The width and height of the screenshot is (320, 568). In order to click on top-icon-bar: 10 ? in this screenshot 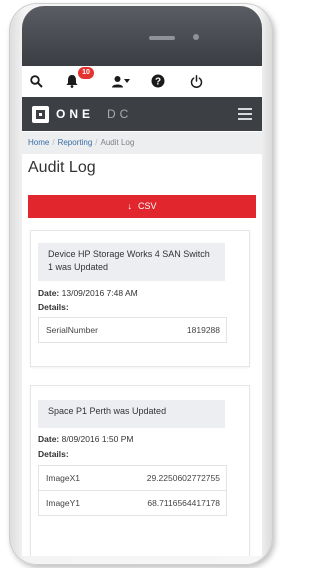, I will do `click(142, 81)`.